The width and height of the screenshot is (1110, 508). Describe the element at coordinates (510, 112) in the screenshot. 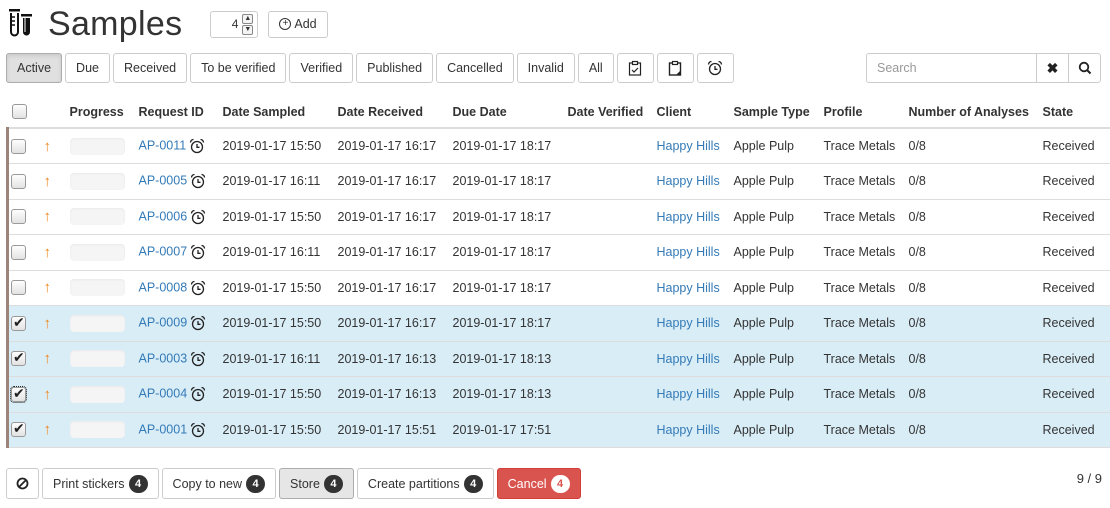

I see `column-header-due-date: Due Date` at that location.